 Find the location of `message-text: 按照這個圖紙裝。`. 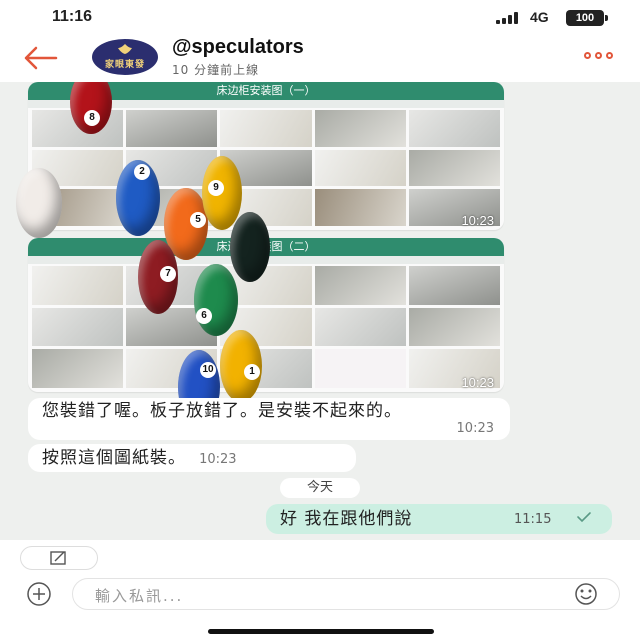

message-text: 按照這個圖紙裝。 is located at coordinates (114, 458).